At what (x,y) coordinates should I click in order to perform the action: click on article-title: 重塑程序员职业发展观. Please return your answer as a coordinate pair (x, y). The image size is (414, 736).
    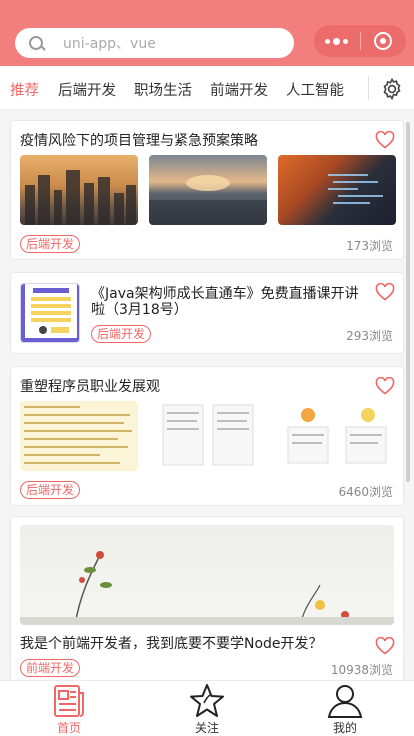
    Looking at the image, I should click on (90, 387).